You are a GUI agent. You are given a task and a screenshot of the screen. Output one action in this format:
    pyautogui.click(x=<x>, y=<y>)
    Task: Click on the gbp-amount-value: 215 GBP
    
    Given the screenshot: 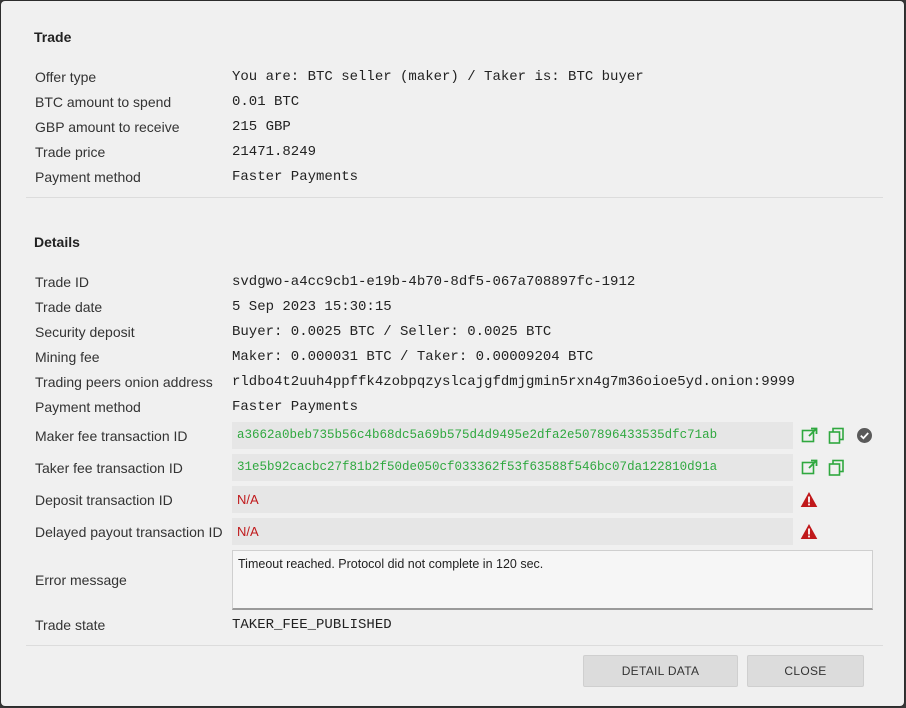 What is the action you would take?
    pyautogui.click(x=261, y=127)
    